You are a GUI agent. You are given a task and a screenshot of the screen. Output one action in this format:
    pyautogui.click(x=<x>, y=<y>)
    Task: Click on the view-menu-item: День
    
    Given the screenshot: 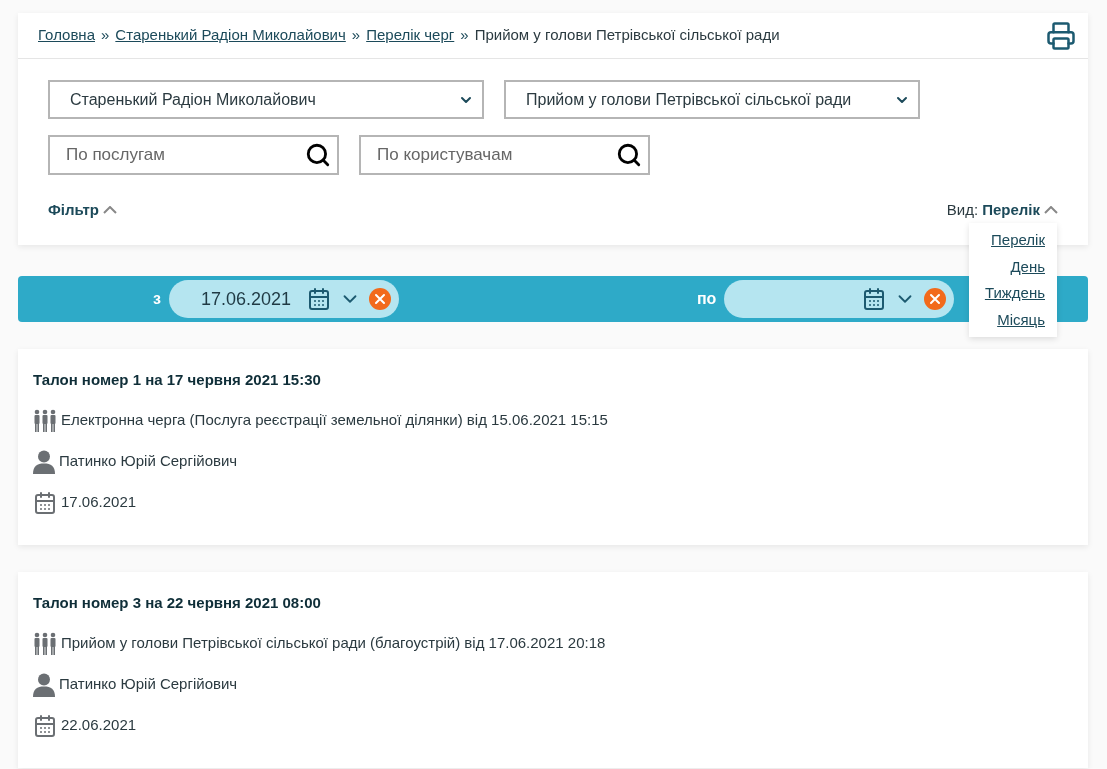 What is the action you would take?
    pyautogui.click(x=1027, y=266)
    